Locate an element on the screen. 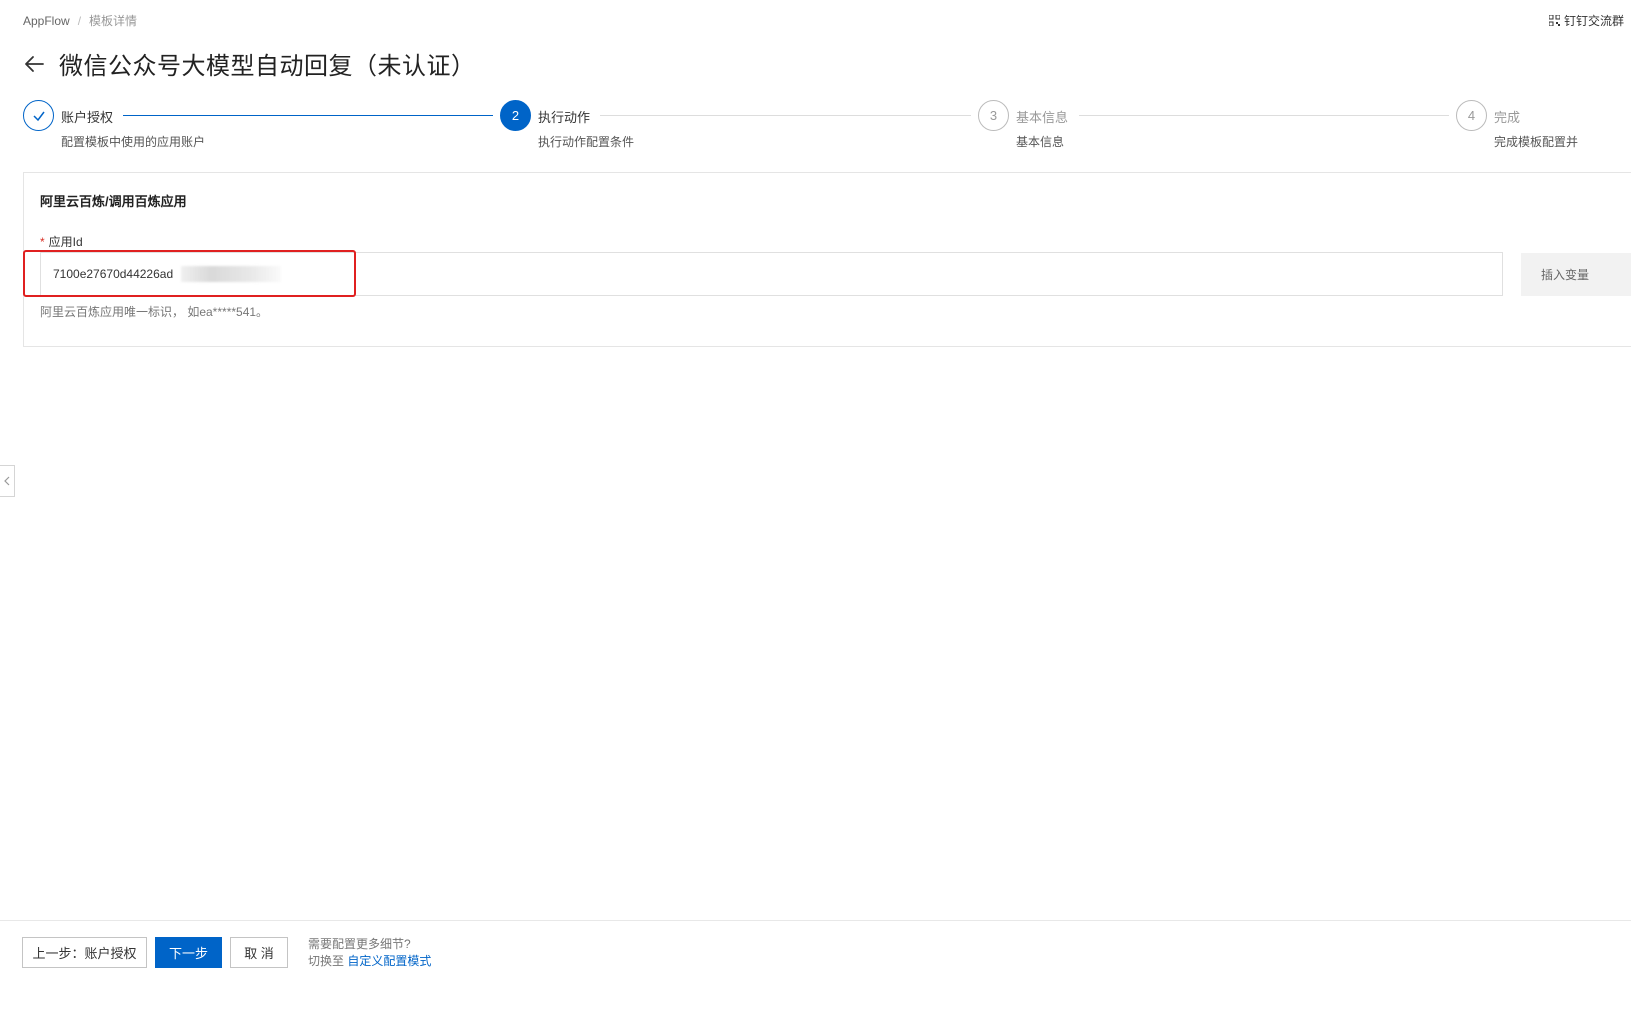 Image resolution: width=1631 pixels, height=1011 pixels. step-number: 4 is located at coordinates (1471, 115).